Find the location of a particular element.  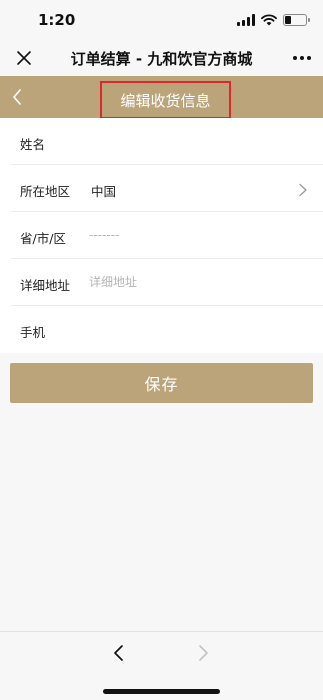

battery-level is located at coordinates (288, 20).